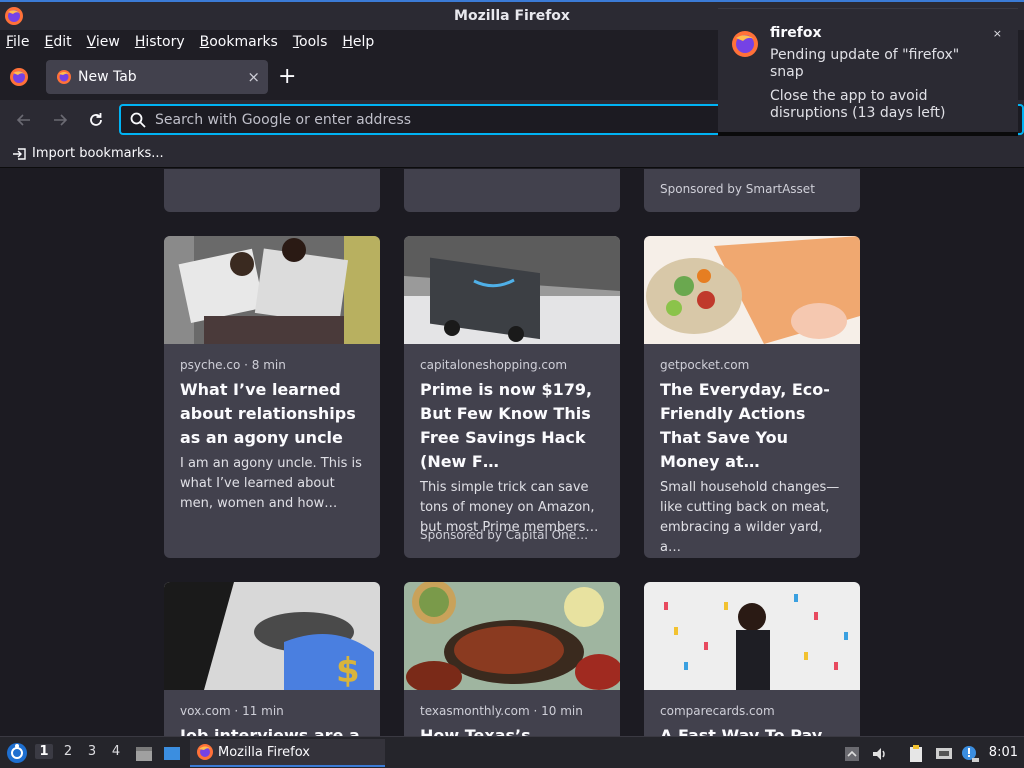  What do you see at coordinates (272, 636) in the screenshot?
I see `story-thumbnail: $` at bounding box center [272, 636].